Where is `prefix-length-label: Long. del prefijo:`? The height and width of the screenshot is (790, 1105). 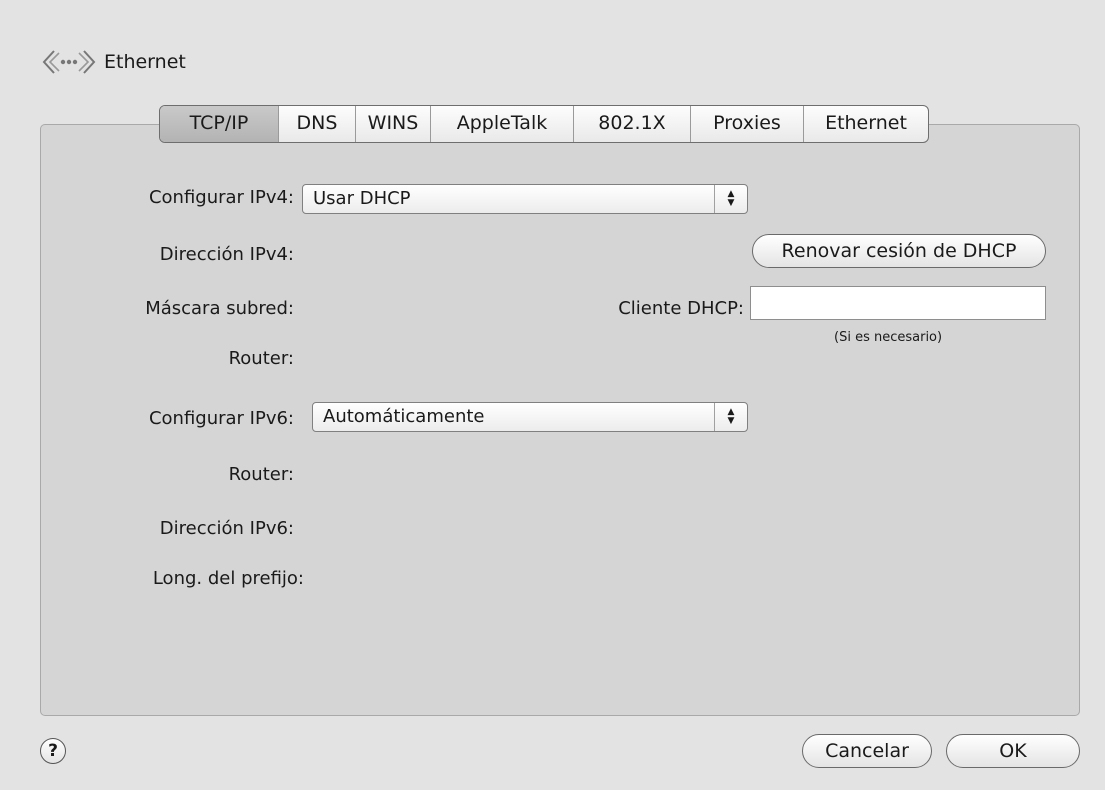 prefix-length-label: Long. del prefijo: is located at coordinates (228, 578).